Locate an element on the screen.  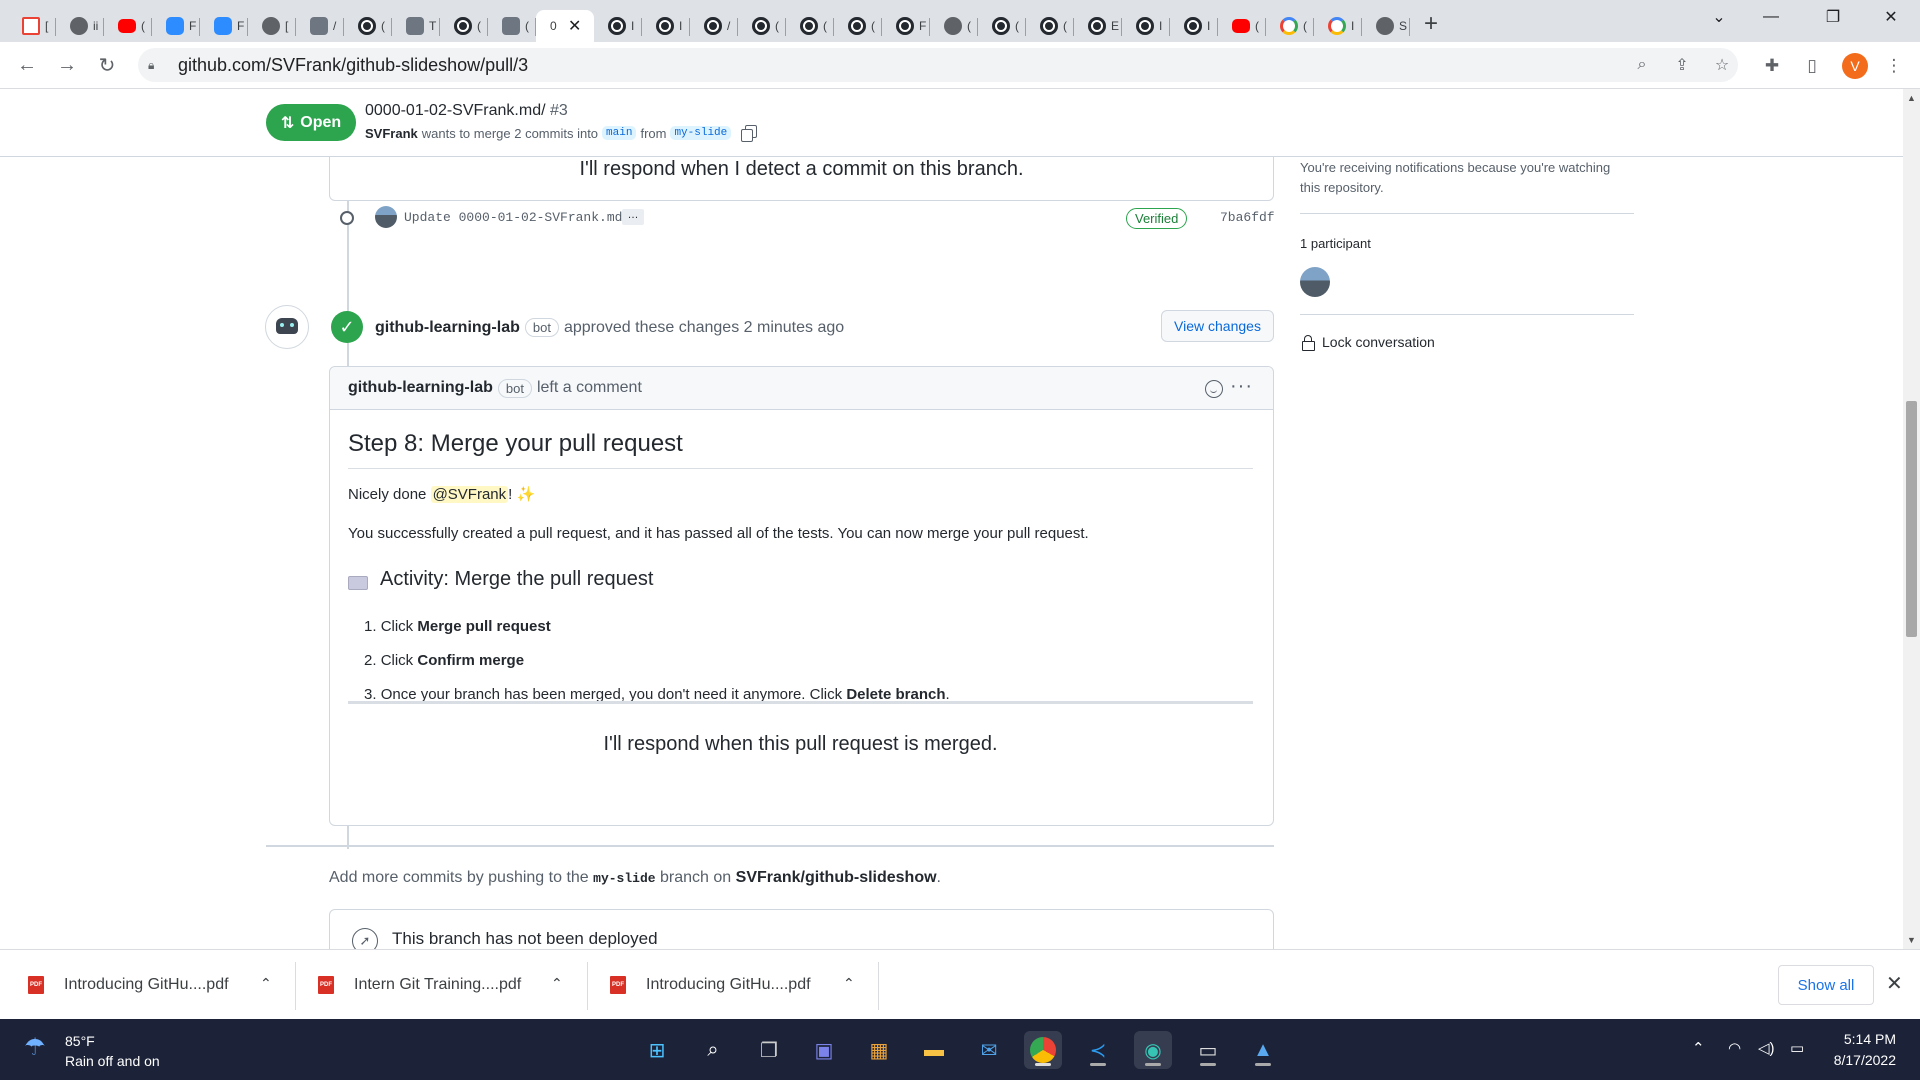
clock-date: 8/17/2022 is located at coordinates (1858, 1060).